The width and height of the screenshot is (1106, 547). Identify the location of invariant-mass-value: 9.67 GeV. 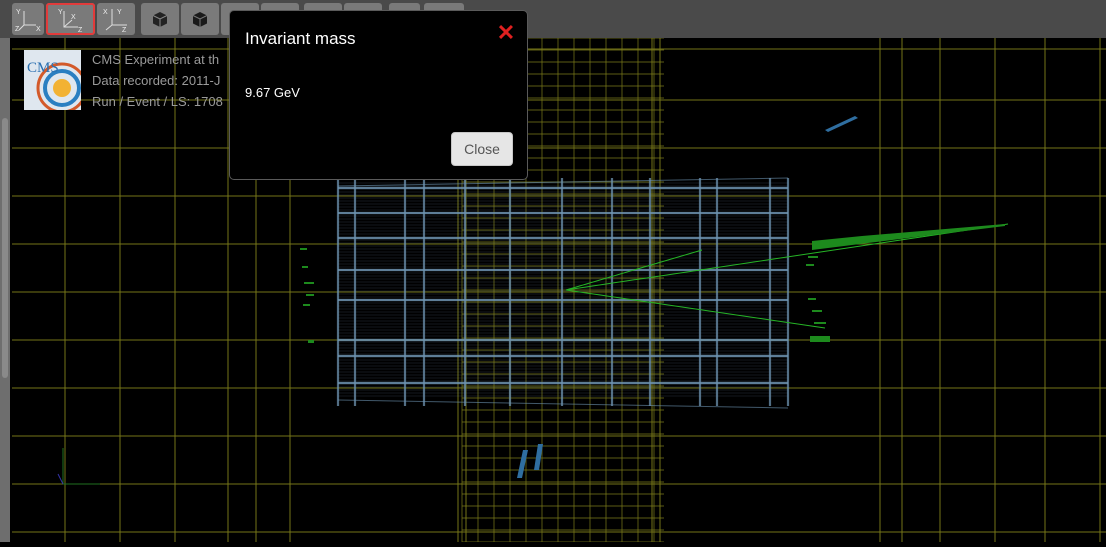
(272, 92).